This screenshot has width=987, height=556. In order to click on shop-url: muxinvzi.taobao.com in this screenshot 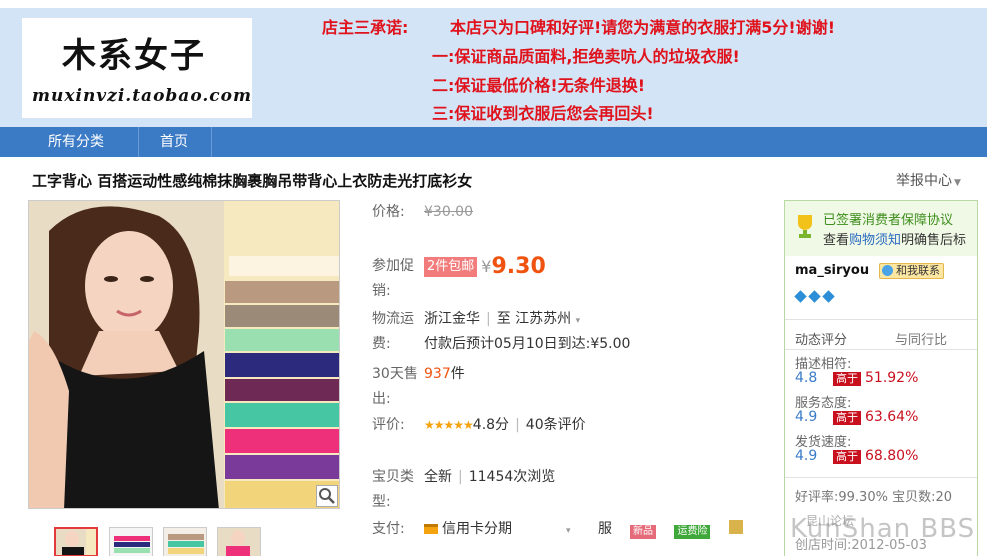, I will do `click(142, 96)`.